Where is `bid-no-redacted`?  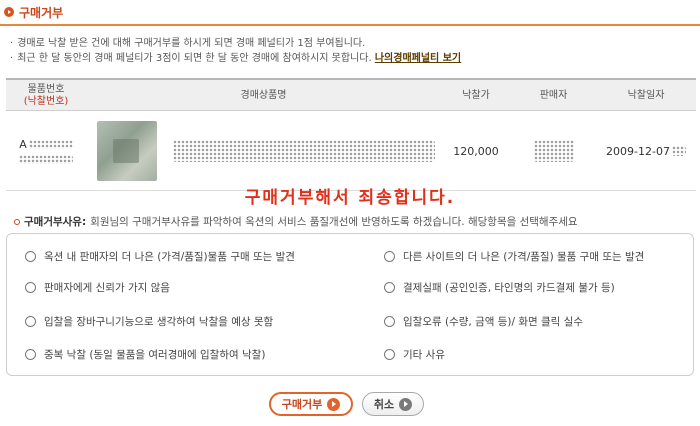 bid-no-redacted is located at coordinates (46, 159).